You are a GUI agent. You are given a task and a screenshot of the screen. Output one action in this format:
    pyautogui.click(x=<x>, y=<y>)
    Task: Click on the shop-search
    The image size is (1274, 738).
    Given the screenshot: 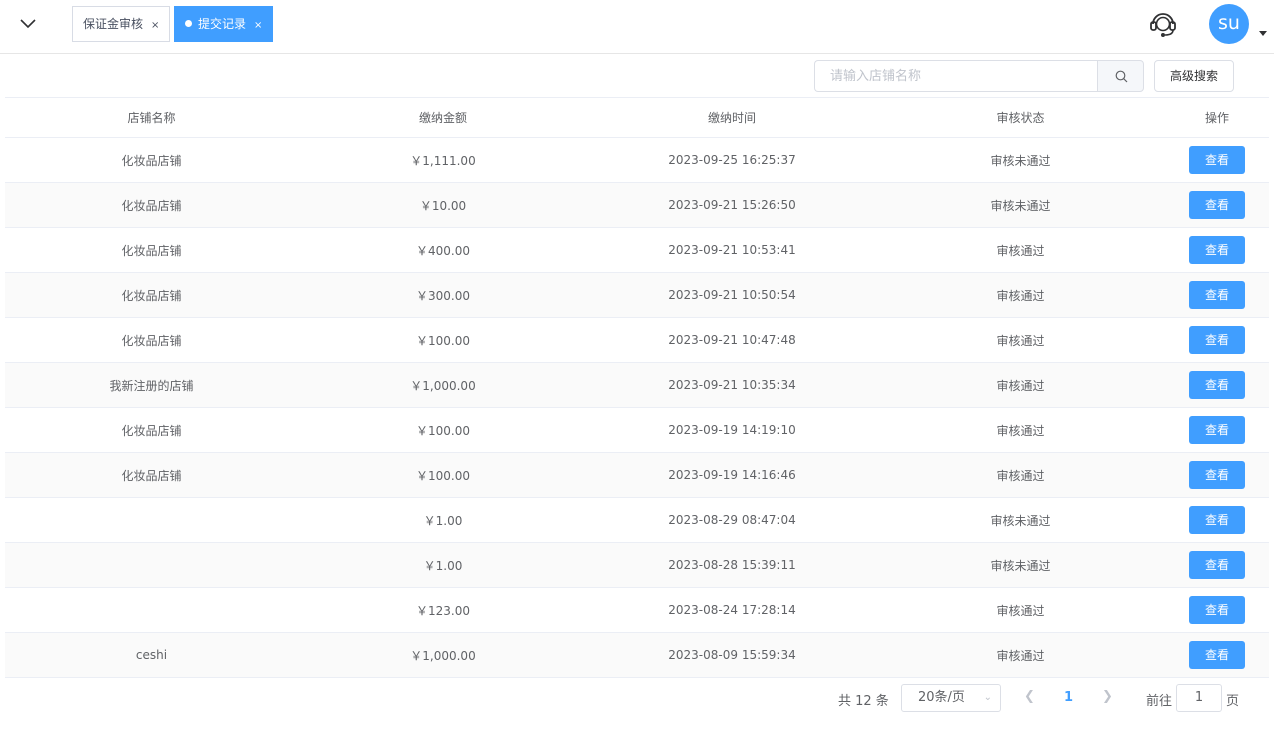 What is the action you would take?
    pyautogui.click(x=979, y=76)
    